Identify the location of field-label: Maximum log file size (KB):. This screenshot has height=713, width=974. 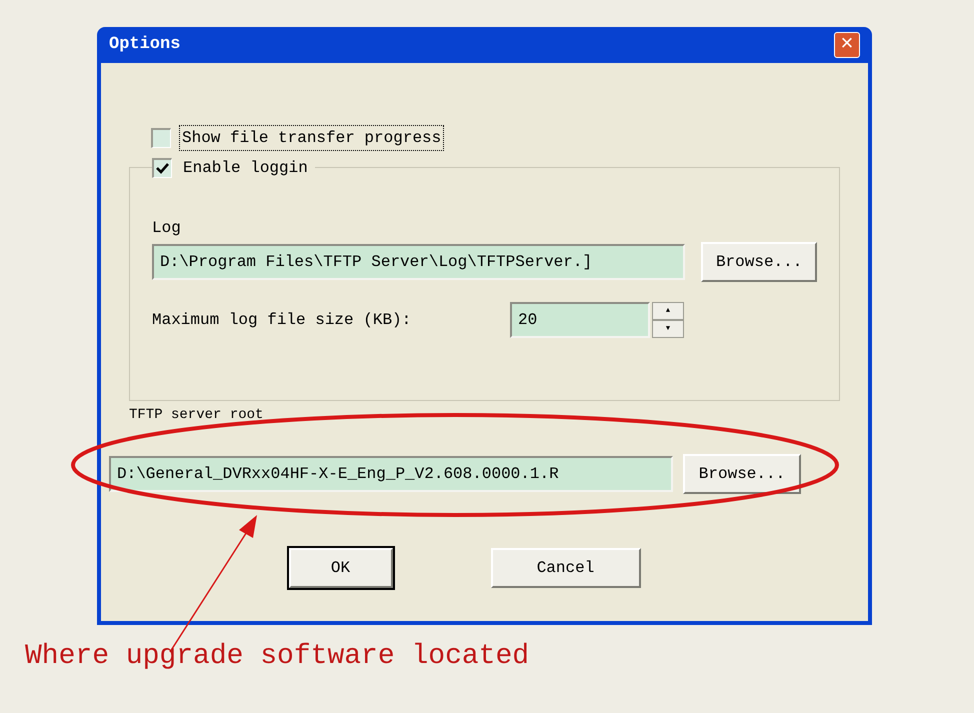
(282, 320).